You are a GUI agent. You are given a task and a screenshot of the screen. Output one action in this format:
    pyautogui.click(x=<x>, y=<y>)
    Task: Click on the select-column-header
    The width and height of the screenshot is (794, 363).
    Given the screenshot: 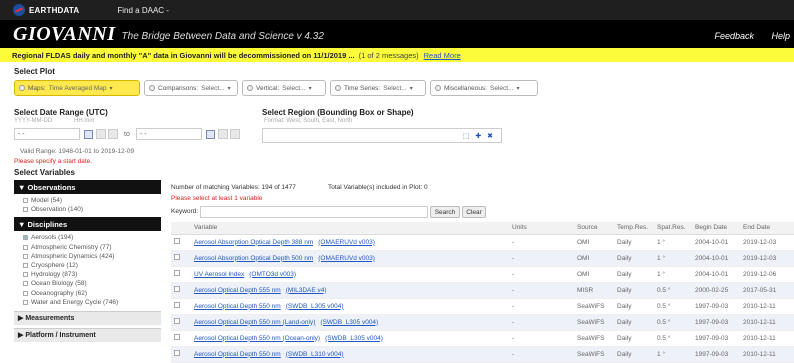 What is the action you would take?
    pyautogui.click(x=181, y=228)
    